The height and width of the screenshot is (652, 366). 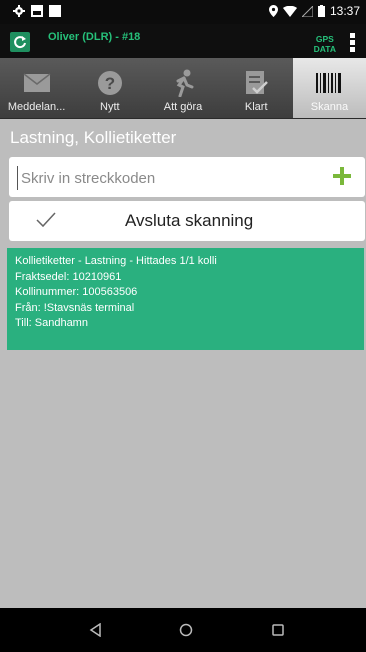 What do you see at coordinates (329, 83) in the screenshot?
I see `barcode-icon` at bounding box center [329, 83].